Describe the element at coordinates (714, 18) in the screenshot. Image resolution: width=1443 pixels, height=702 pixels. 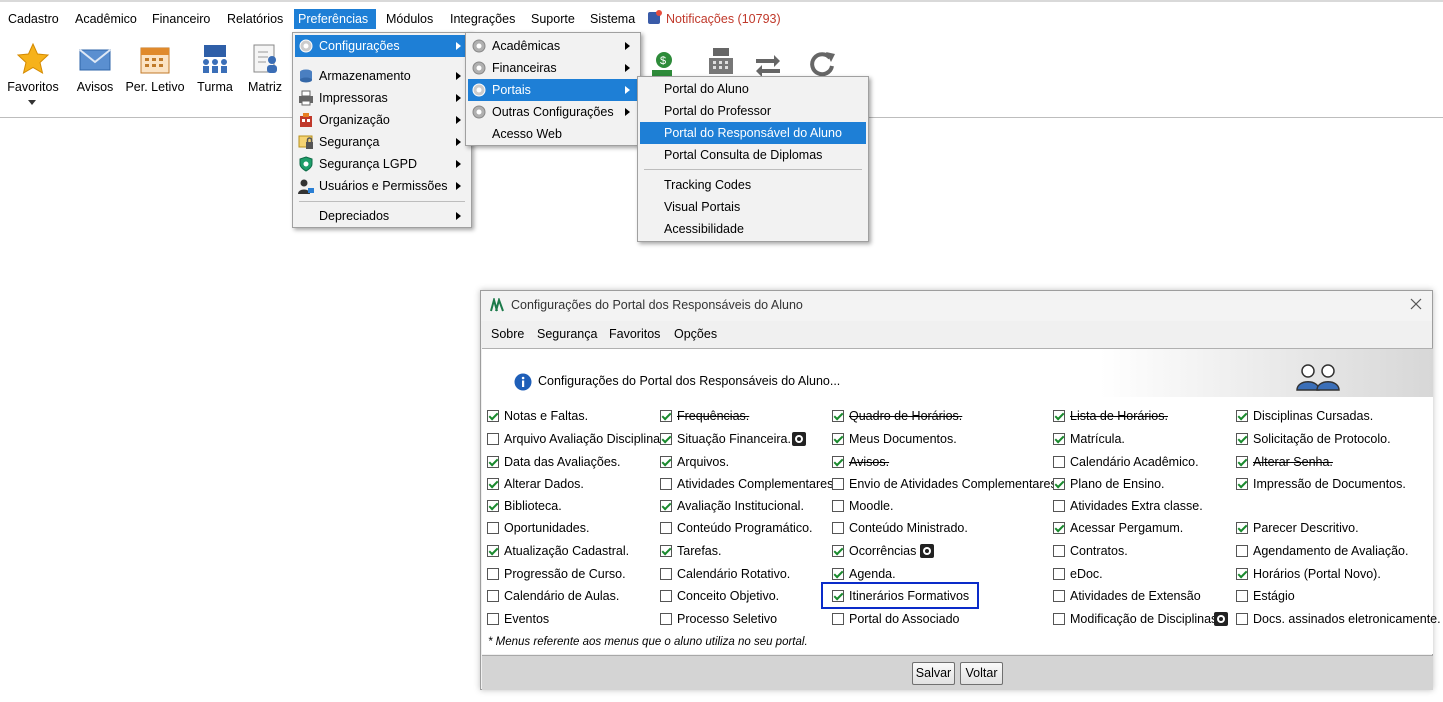
I see `notifications-link: Notificações (10793)` at that location.